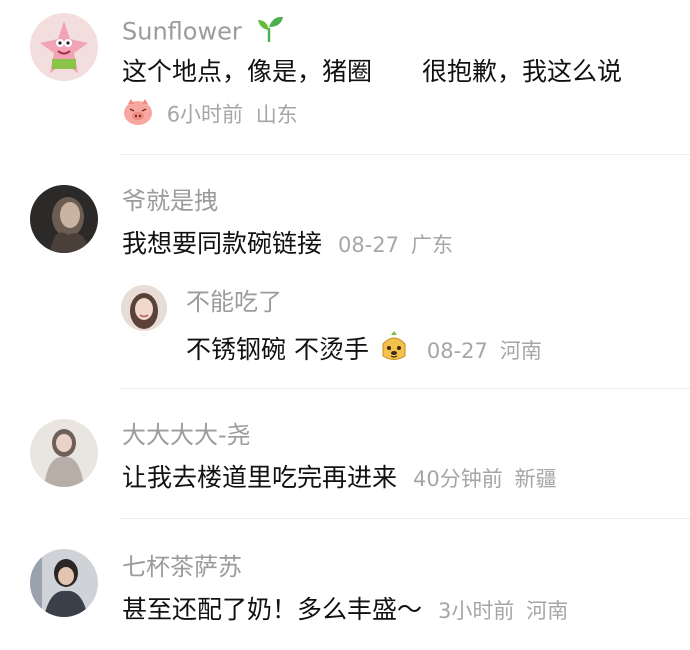 Image resolution: width=690 pixels, height=650 pixels. Describe the element at coordinates (476, 611) in the screenshot. I see `comment-time: 3小时前` at that location.